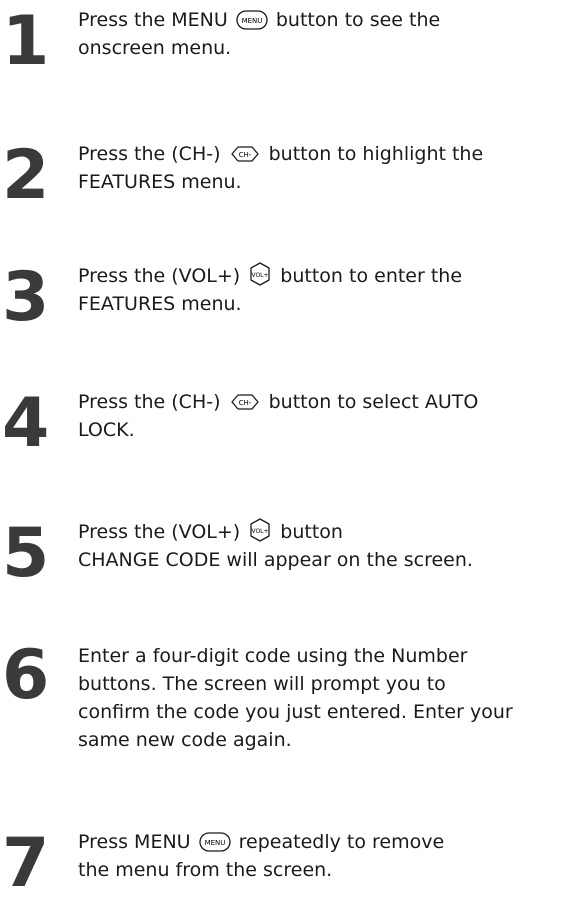 The width and height of the screenshot is (564, 903). What do you see at coordinates (273, 656) in the screenshot?
I see `step-line: Enter a four-digit code using the Number` at bounding box center [273, 656].